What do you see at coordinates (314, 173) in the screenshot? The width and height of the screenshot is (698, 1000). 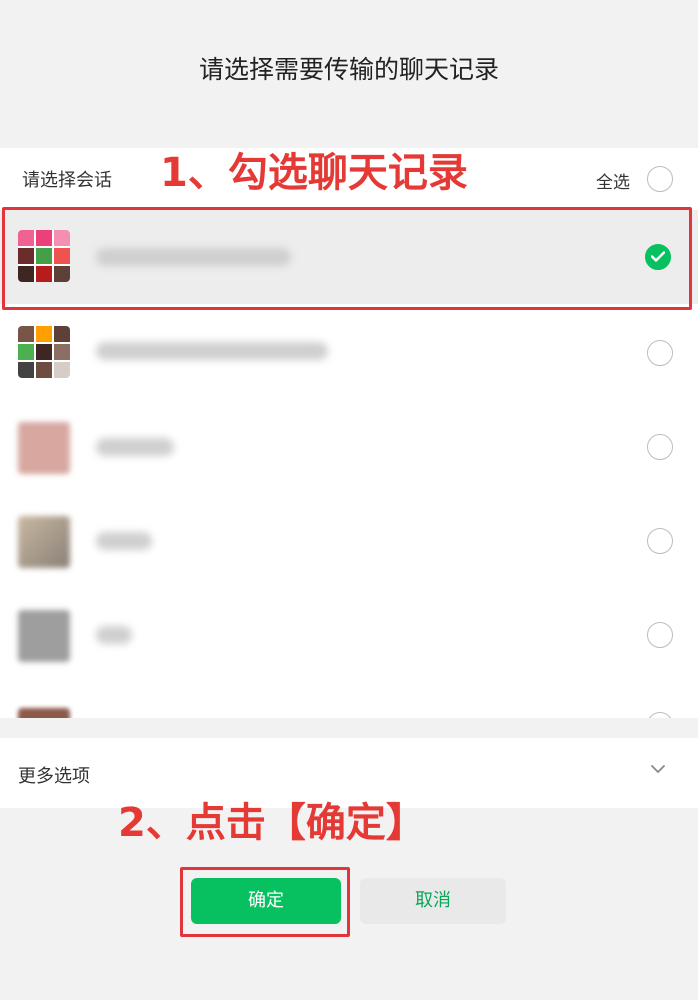 I see `annotation-step1: 1、勾选聊天记录` at bounding box center [314, 173].